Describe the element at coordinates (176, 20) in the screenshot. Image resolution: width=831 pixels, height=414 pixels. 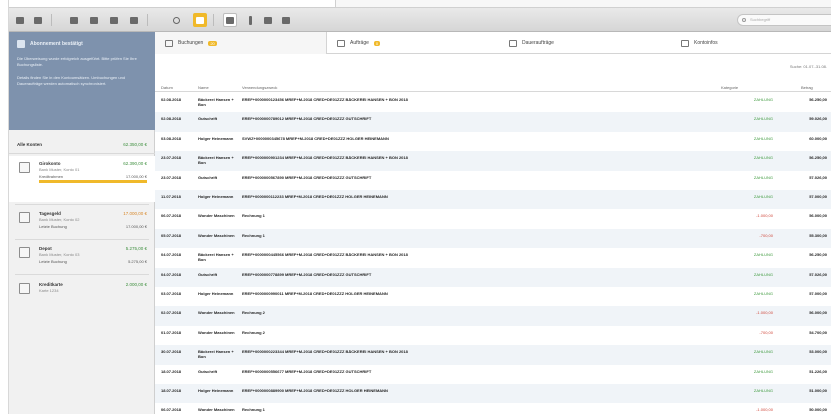
I see `refresh-icon` at that location.